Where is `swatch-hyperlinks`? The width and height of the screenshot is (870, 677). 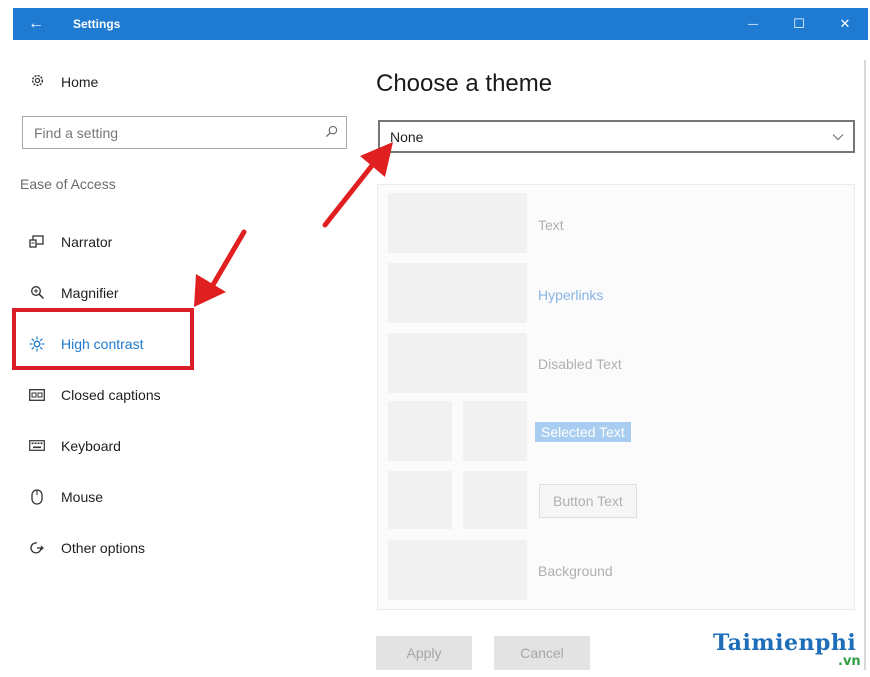
swatch-hyperlinks is located at coordinates (457, 293).